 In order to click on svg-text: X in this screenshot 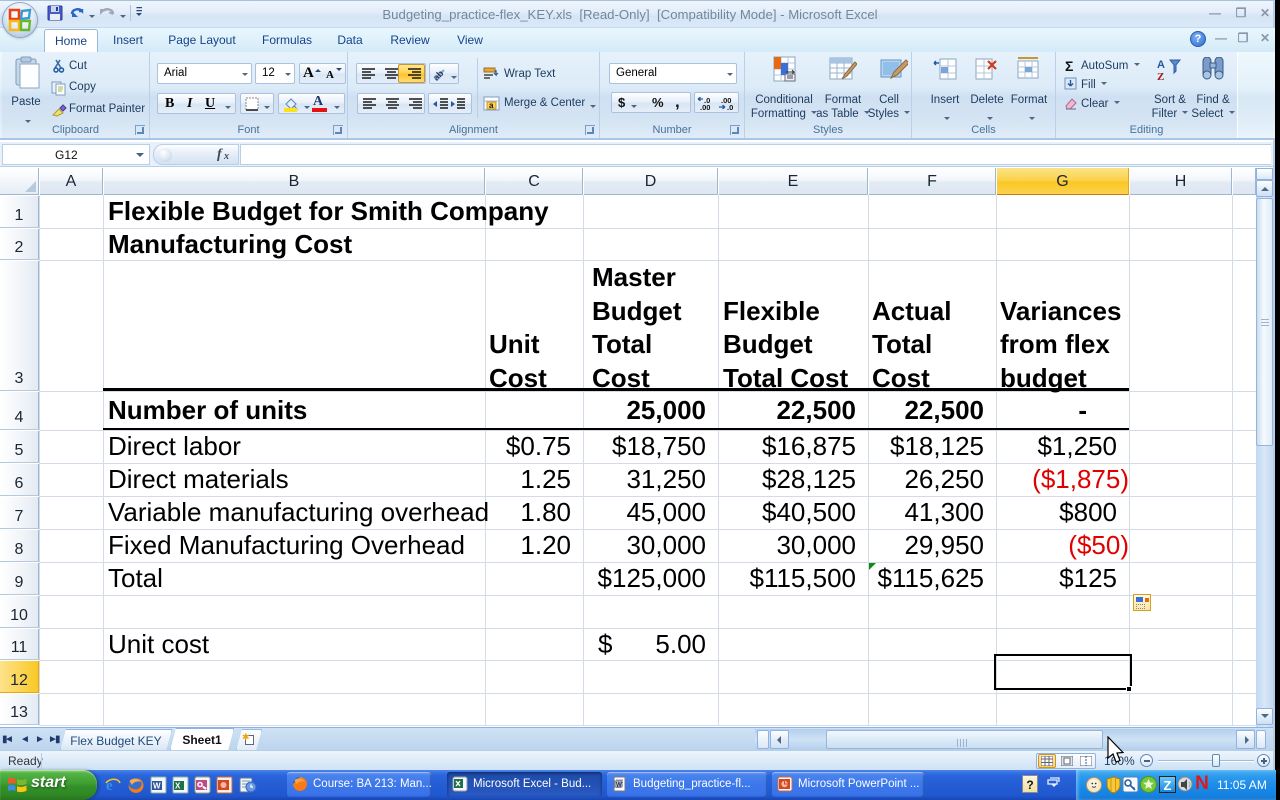, I will do `click(178, 786)`.